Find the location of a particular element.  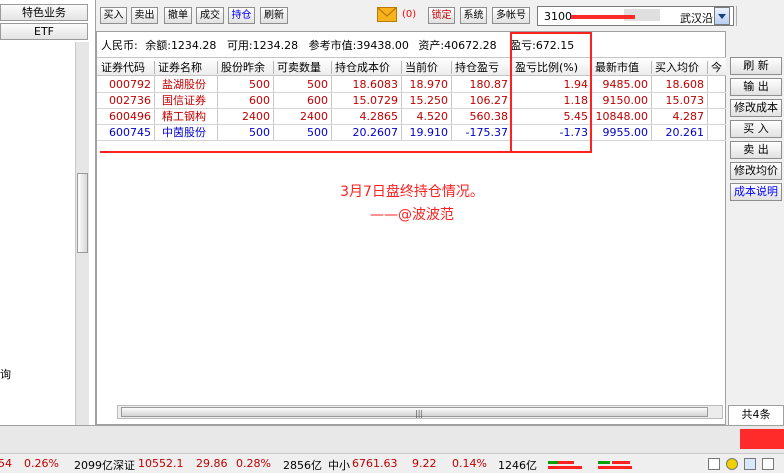

cell-position-pnl: 180.87 is located at coordinates (489, 84).